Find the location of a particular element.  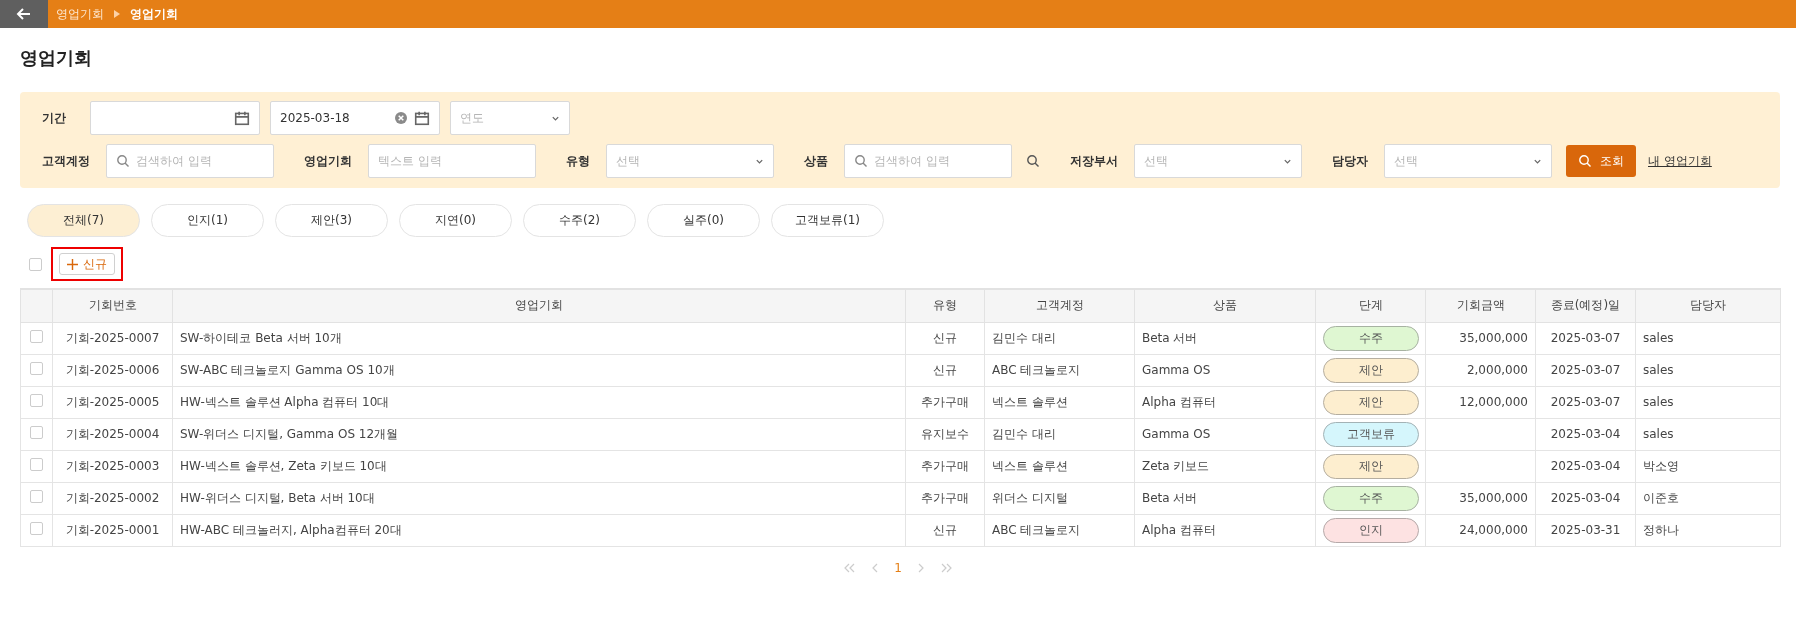

table-cell: SW-하이테코 Beta 서버 10개 is located at coordinates (539, 338).